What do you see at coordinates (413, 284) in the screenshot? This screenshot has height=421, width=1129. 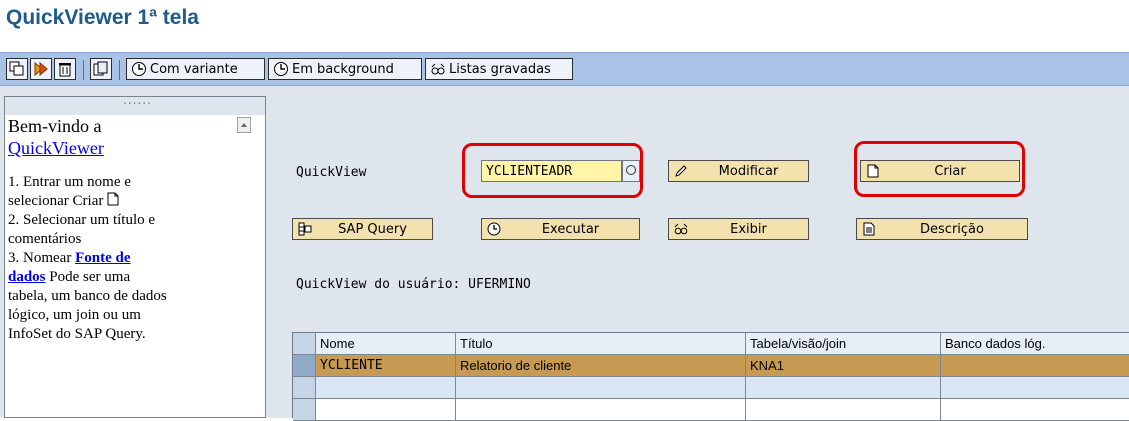 I see `user-quickview-label: QuickView do usuário: UFERMINO` at bounding box center [413, 284].